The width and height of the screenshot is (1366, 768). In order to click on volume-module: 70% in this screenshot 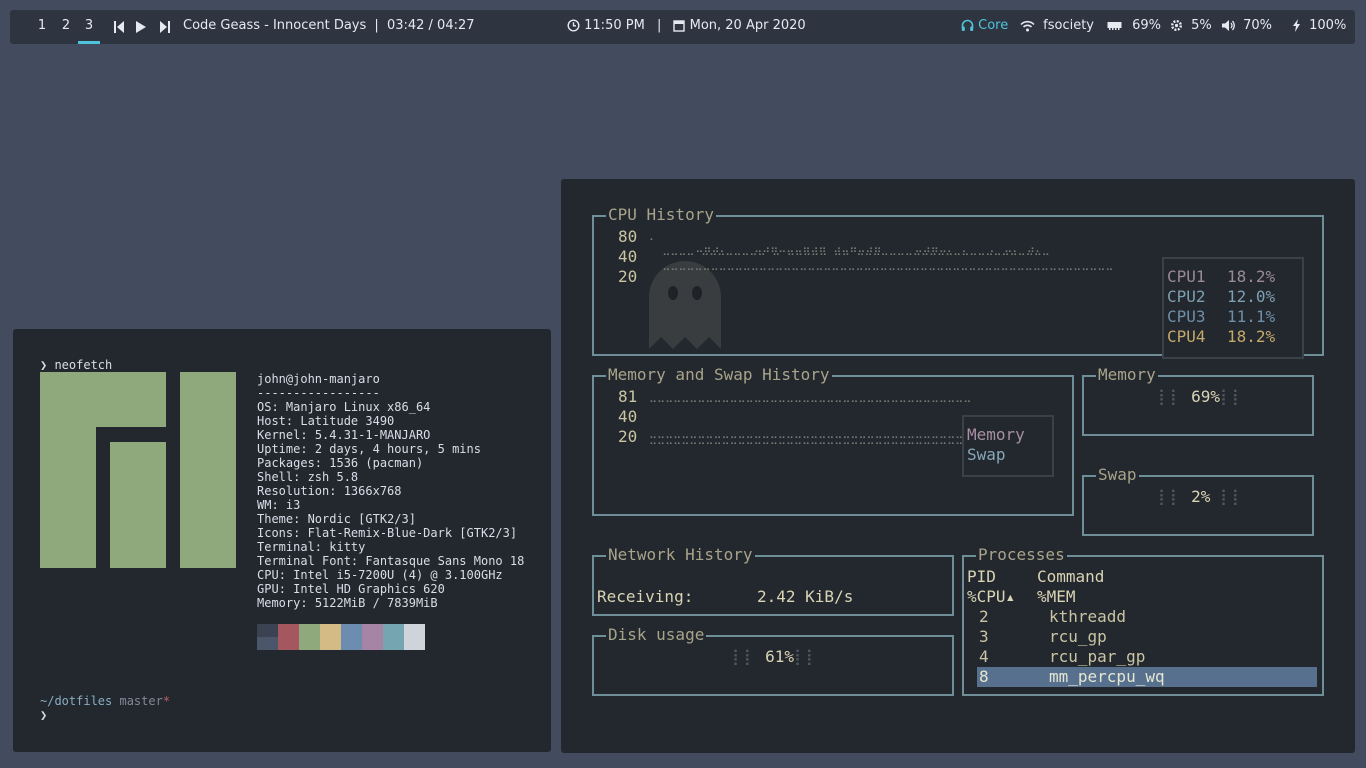, I will do `click(1246, 26)`.